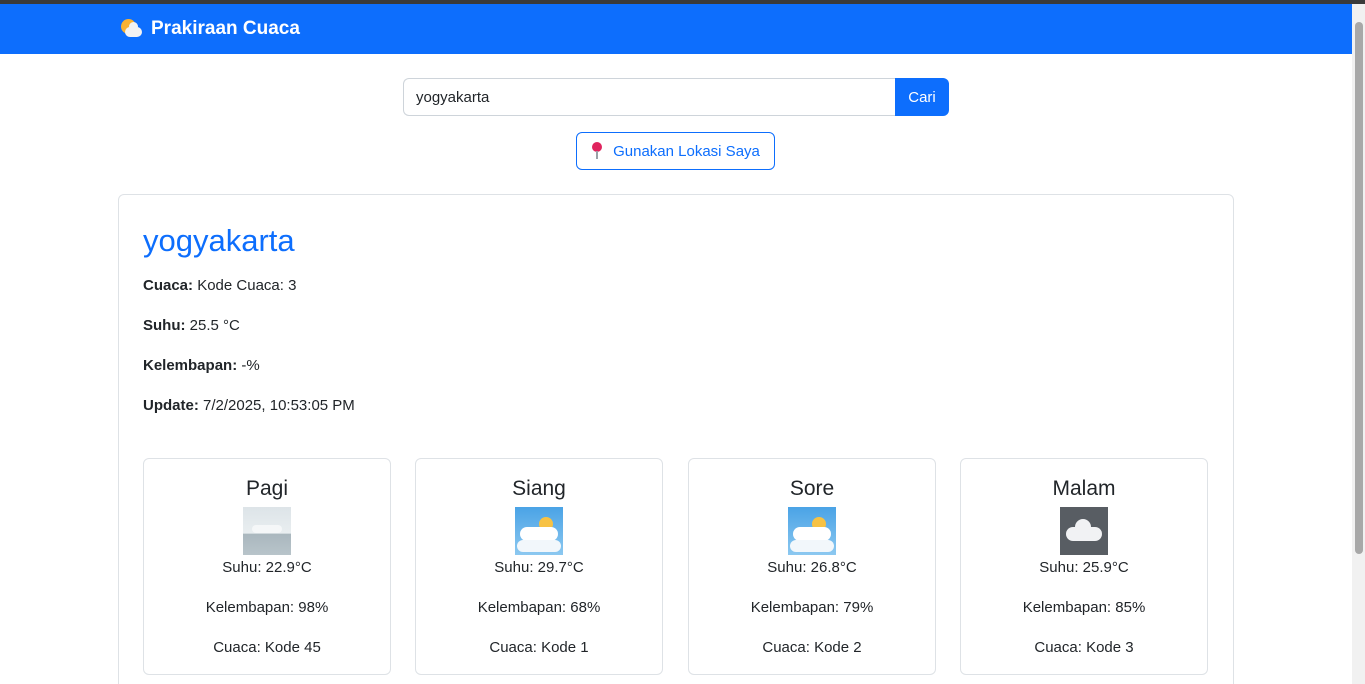  Describe the element at coordinates (597, 151) in the screenshot. I see `round-pushpin-icon` at that location.